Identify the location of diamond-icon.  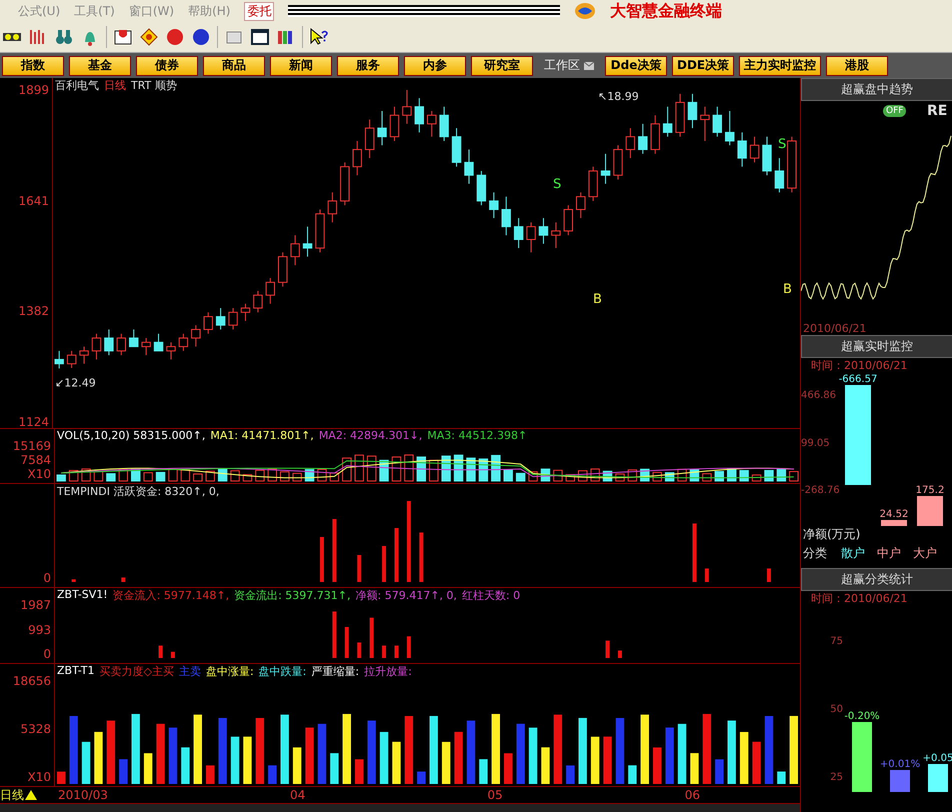
(149, 37).